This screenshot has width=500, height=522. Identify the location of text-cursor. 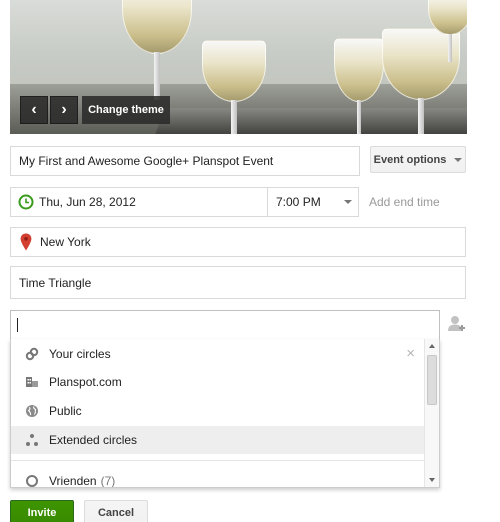
(17, 325).